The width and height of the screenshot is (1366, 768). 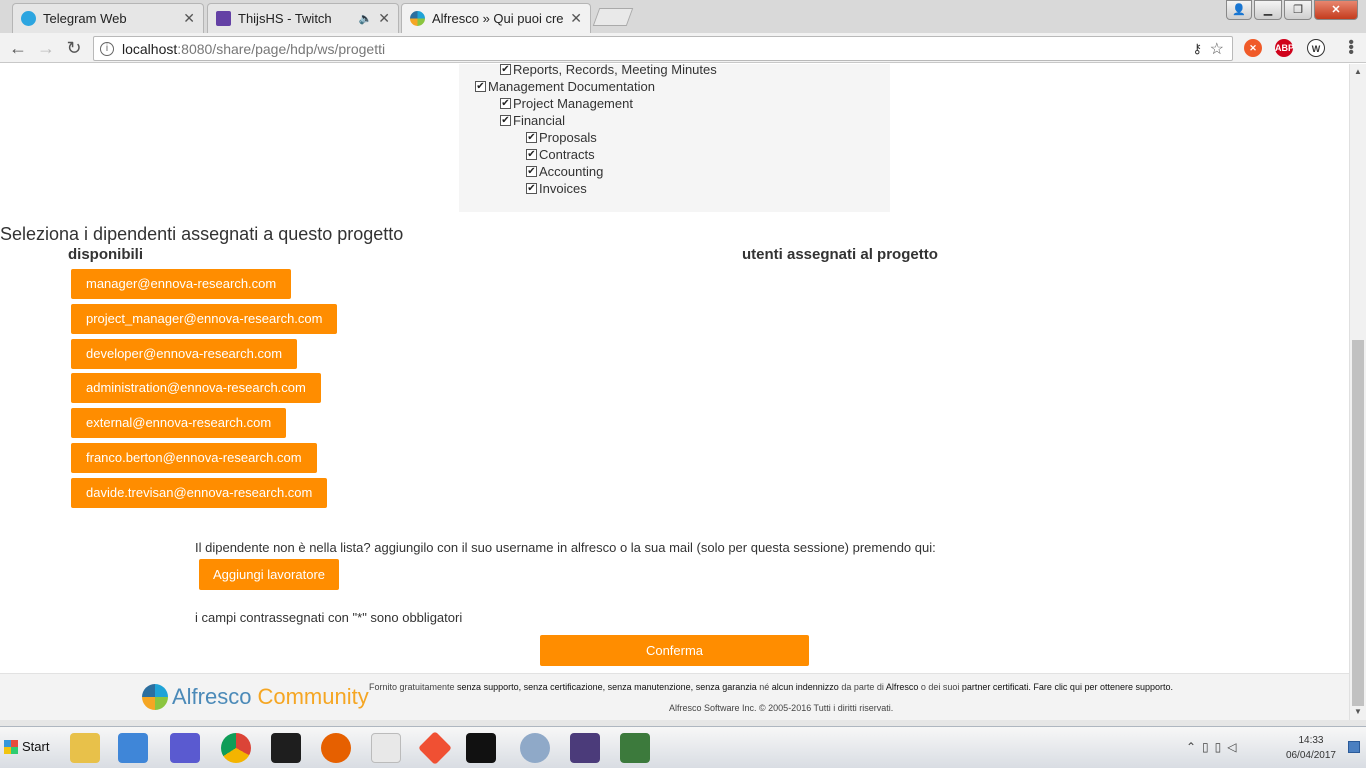 What do you see at coordinates (1217, 49) in the screenshot?
I see `bookmark-star-icon: ☆` at bounding box center [1217, 49].